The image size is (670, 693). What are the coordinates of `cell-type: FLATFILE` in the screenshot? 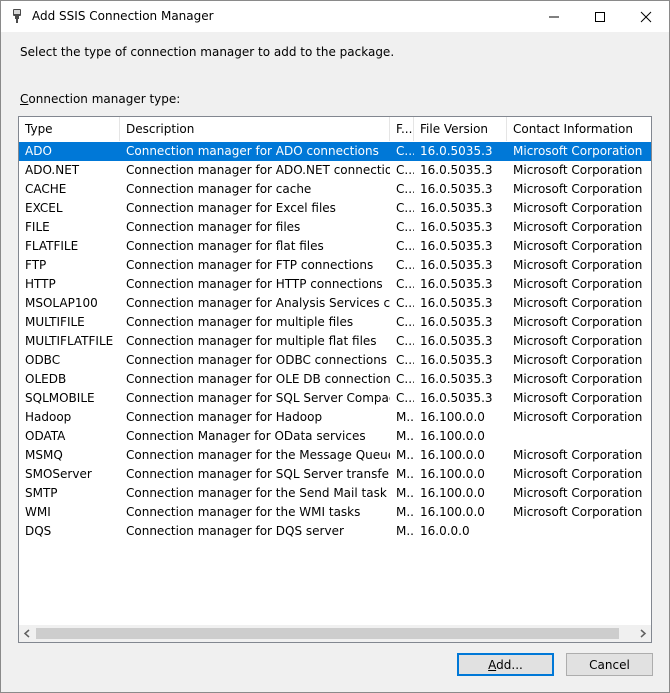 It's located at (52, 246).